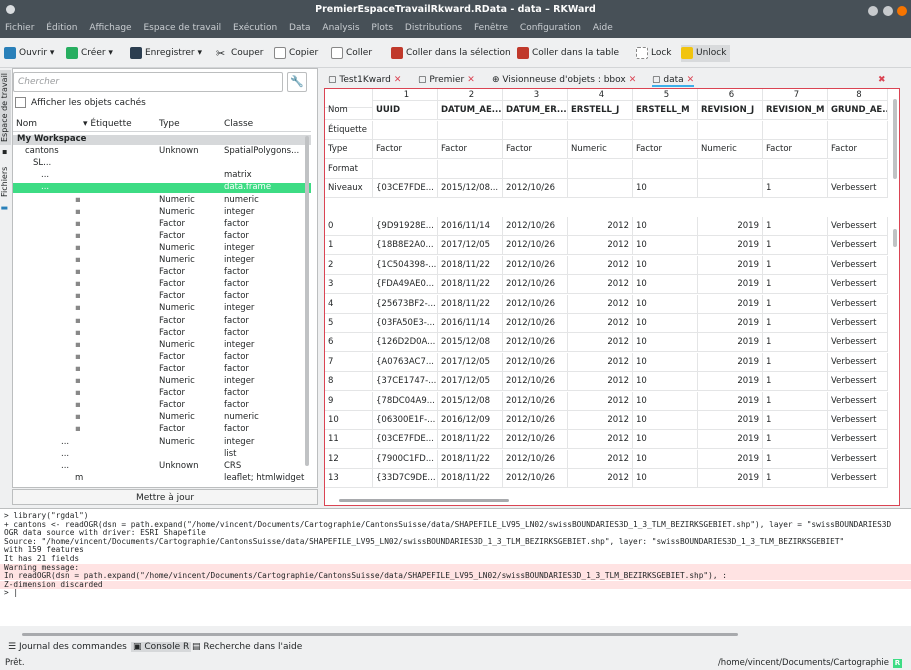 Image resolution: width=911 pixels, height=670 pixels. Describe the element at coordinates (5, 182) in the screenshot. I see `tab-files: Fichiers` at that location.